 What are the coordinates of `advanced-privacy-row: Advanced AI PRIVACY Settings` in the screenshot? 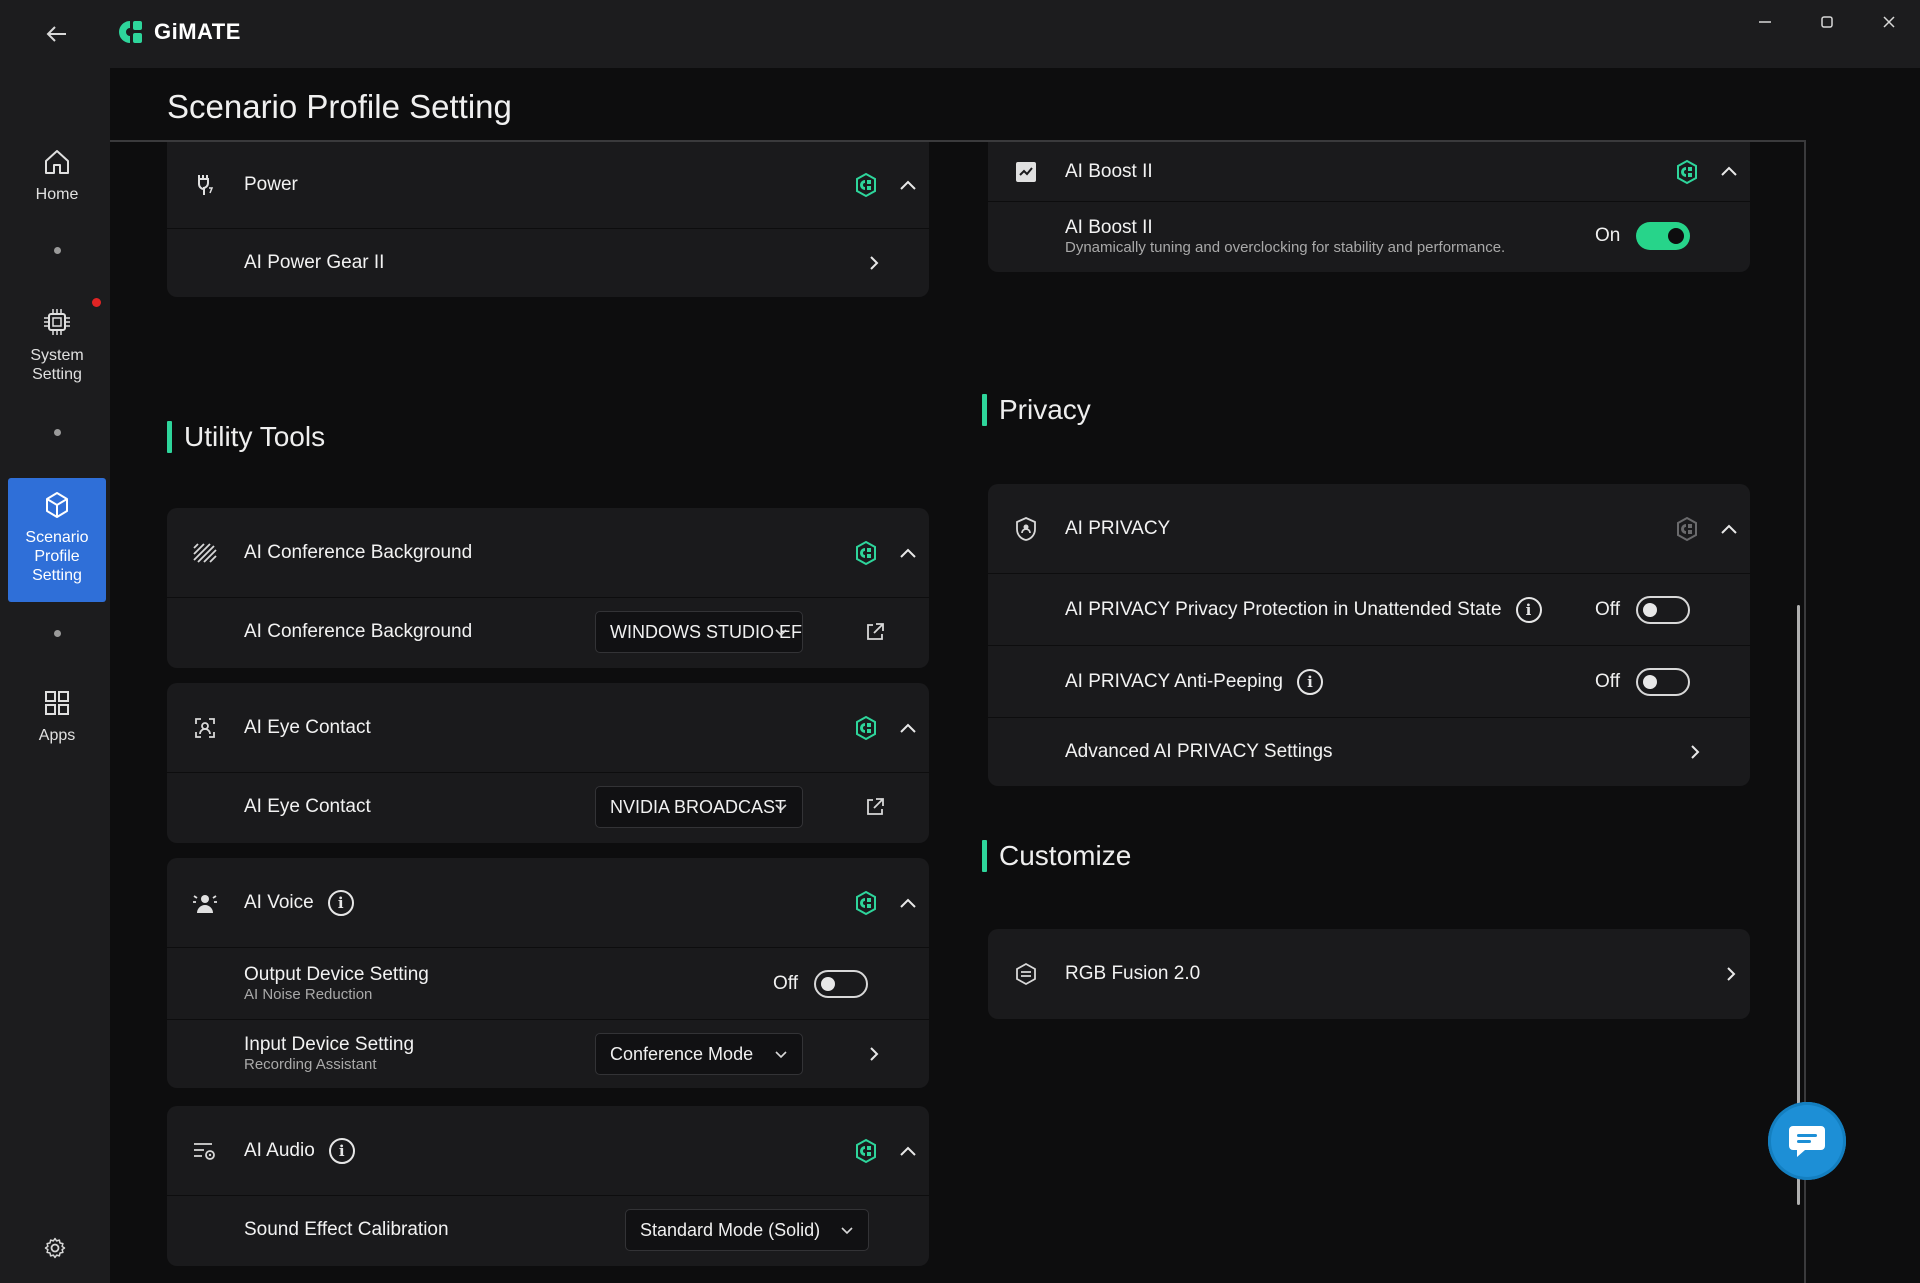 It's located at (1369, 752).